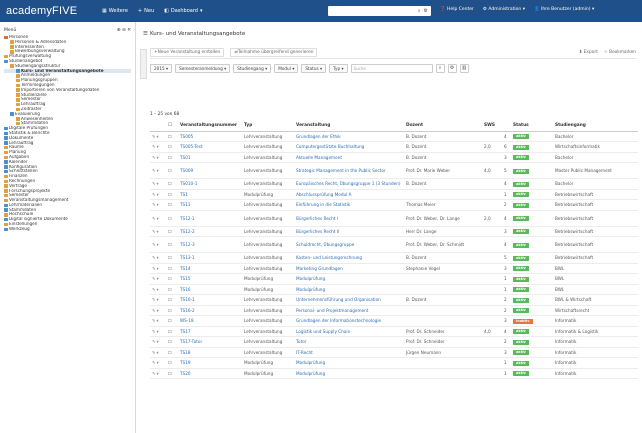 The image size is (642, 433). What do you see at coordinates (115, 11) in the screenshot?
I see `nav-weitere: ▦ Weitere` at bounding box center [115, 11].